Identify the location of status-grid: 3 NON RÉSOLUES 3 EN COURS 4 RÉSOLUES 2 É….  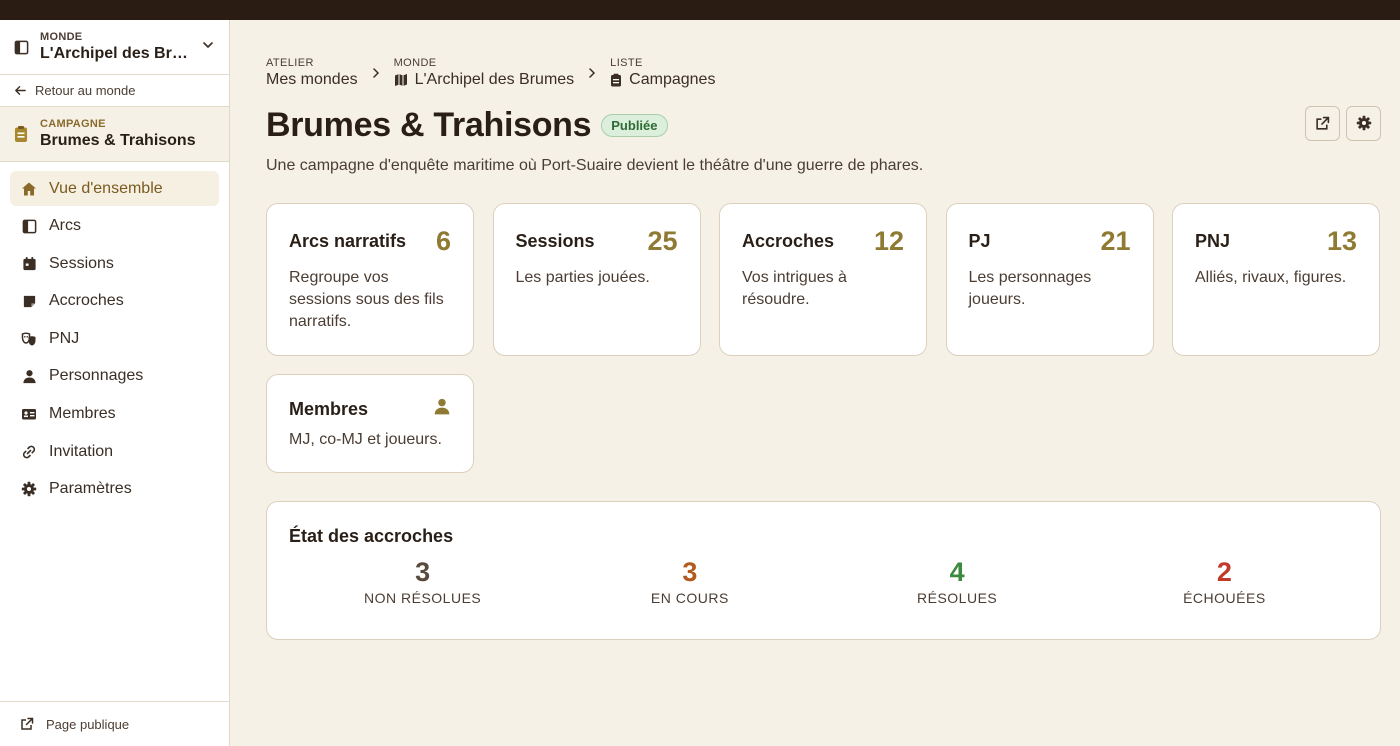
(823, 581).